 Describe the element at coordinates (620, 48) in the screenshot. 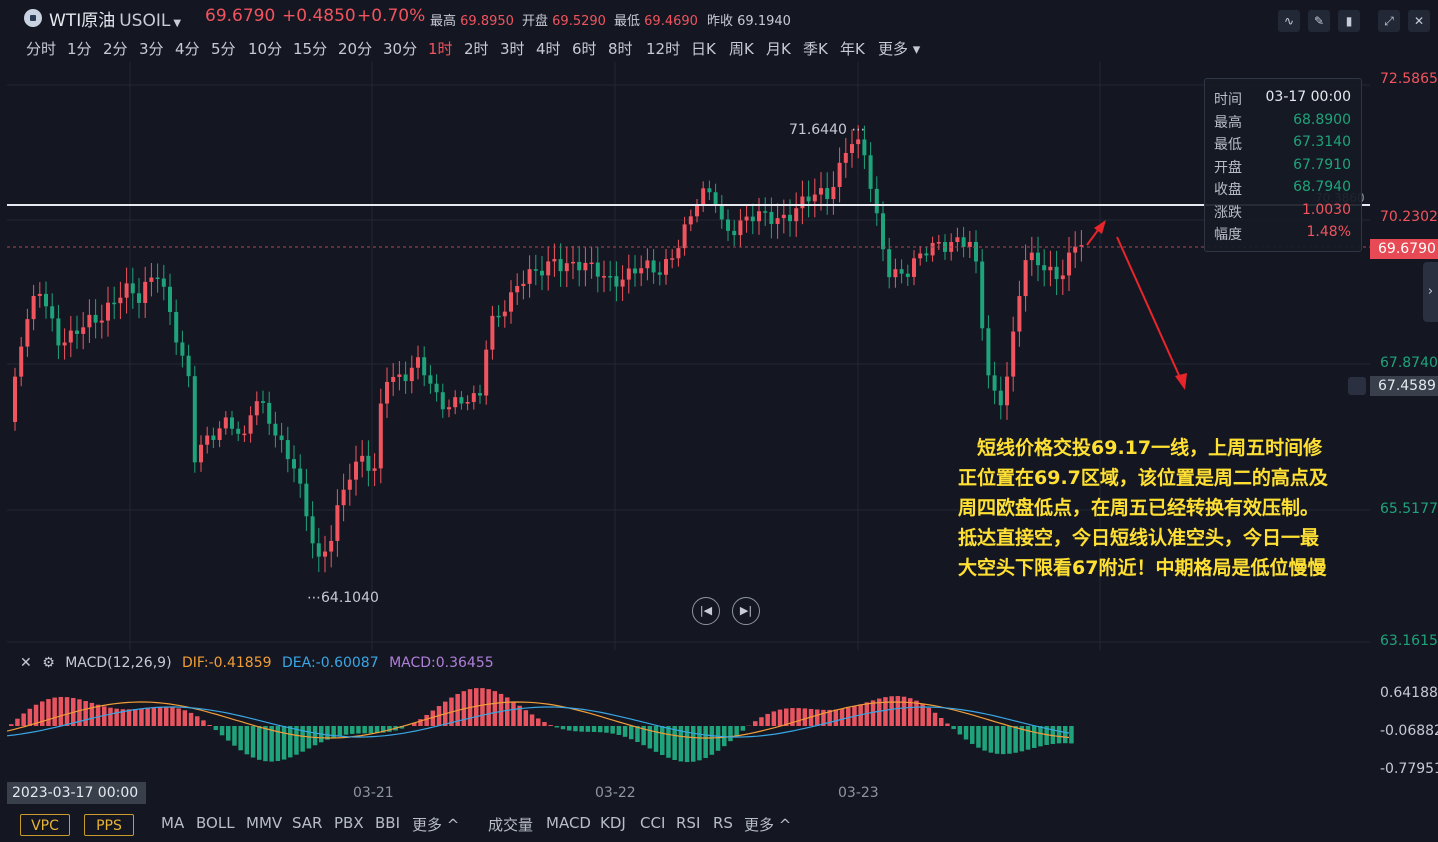

I see `period-tab-15: 8时` at that location.